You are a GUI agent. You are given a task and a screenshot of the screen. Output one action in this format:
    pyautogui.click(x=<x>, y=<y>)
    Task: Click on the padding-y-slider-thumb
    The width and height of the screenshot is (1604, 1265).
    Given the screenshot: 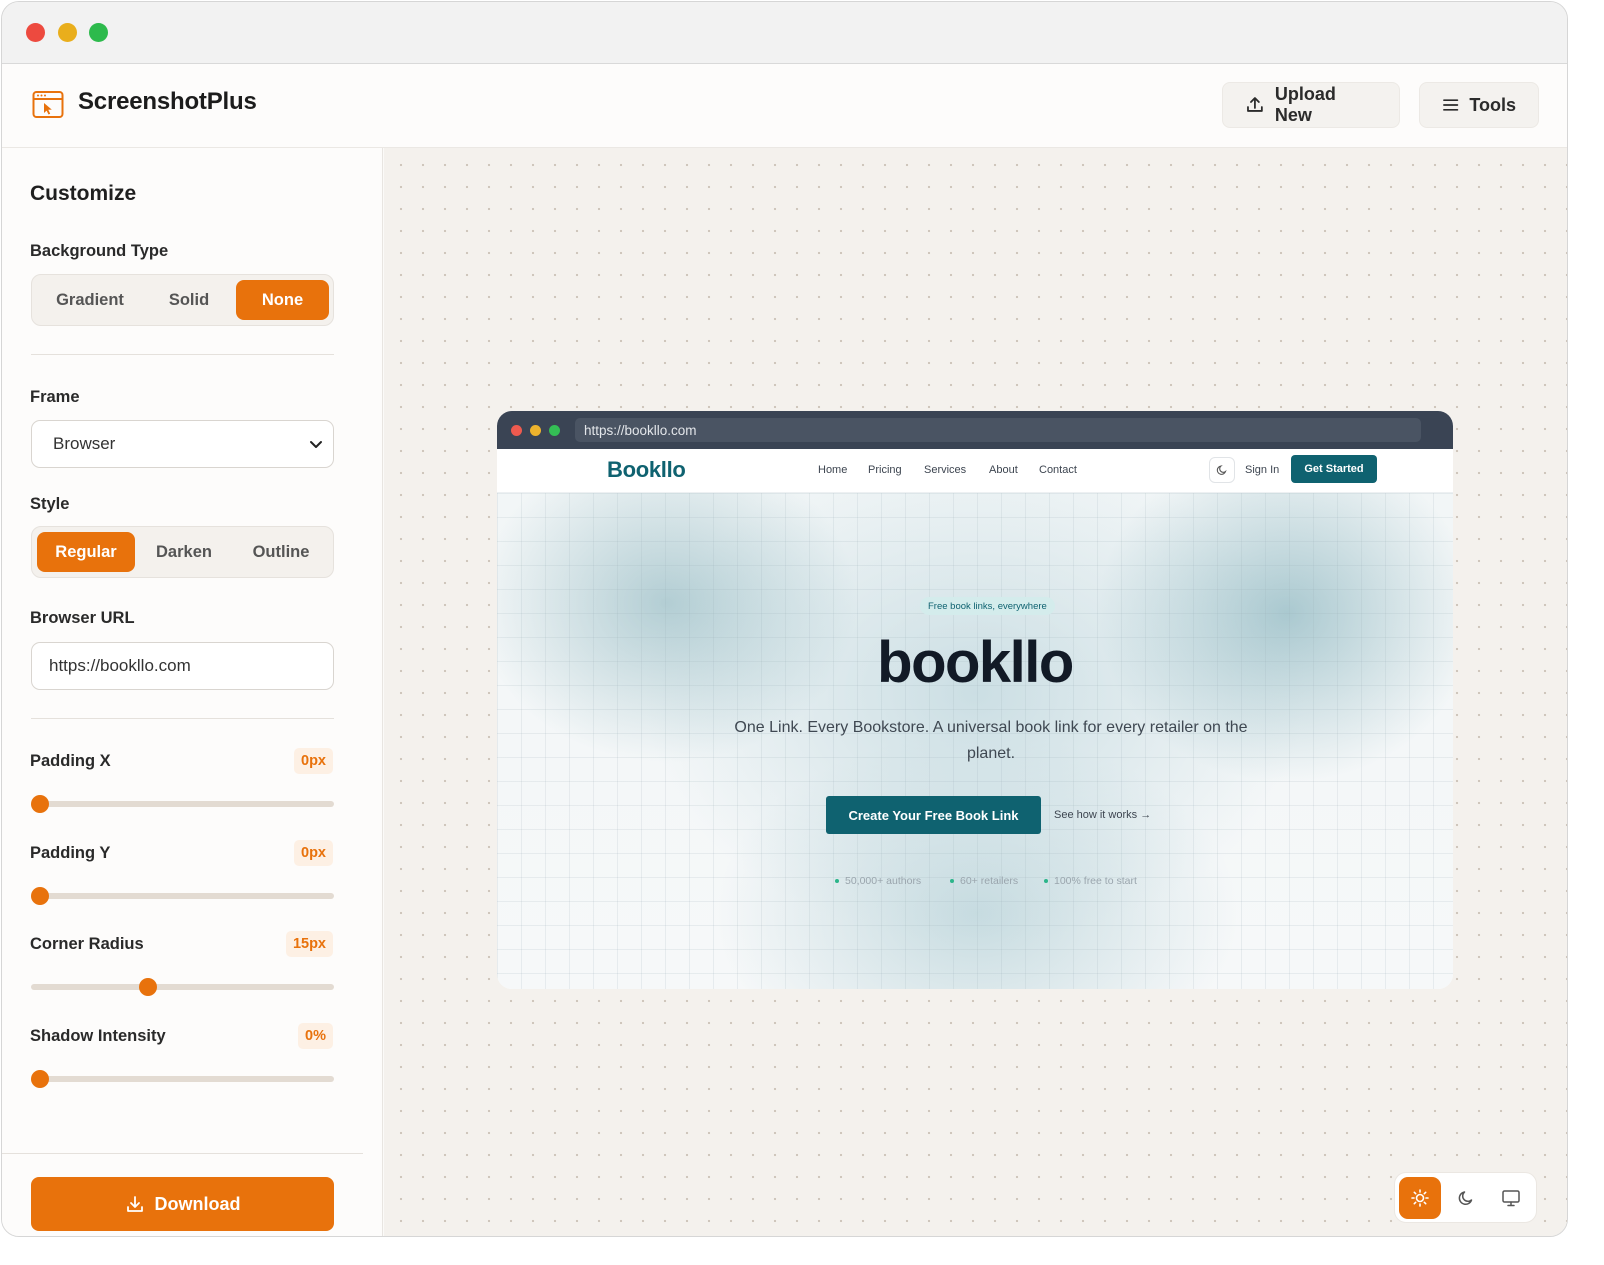 What is the action you would take?
    pyautogui.click(x=40, y=896)
    